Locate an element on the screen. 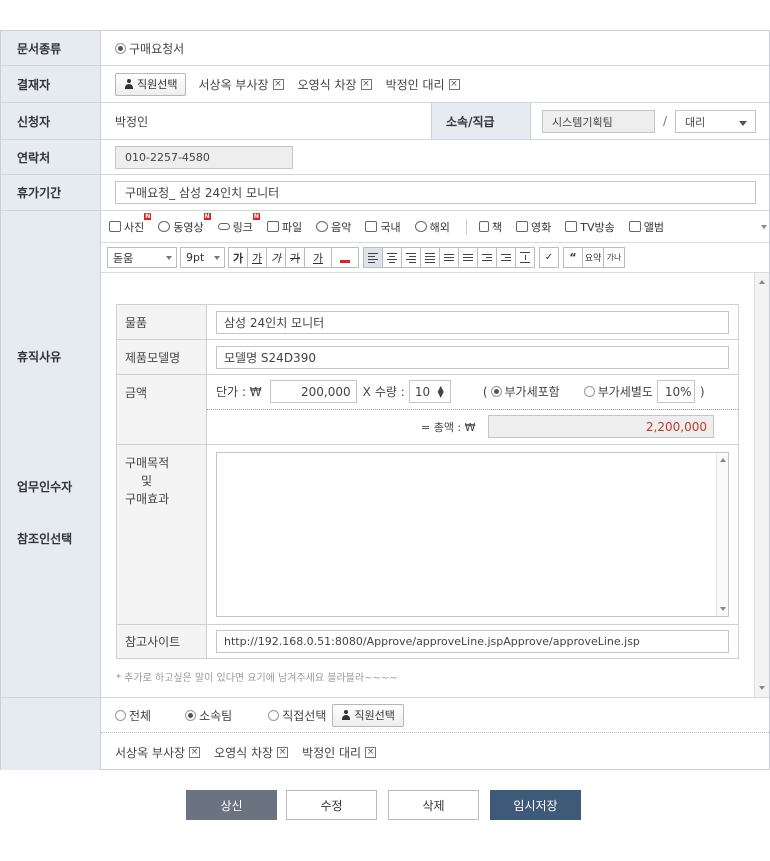 The height and width of the screenshot is (861, 770). label-dept-rank: 소속/직급 is located at coordinates (481, 121).